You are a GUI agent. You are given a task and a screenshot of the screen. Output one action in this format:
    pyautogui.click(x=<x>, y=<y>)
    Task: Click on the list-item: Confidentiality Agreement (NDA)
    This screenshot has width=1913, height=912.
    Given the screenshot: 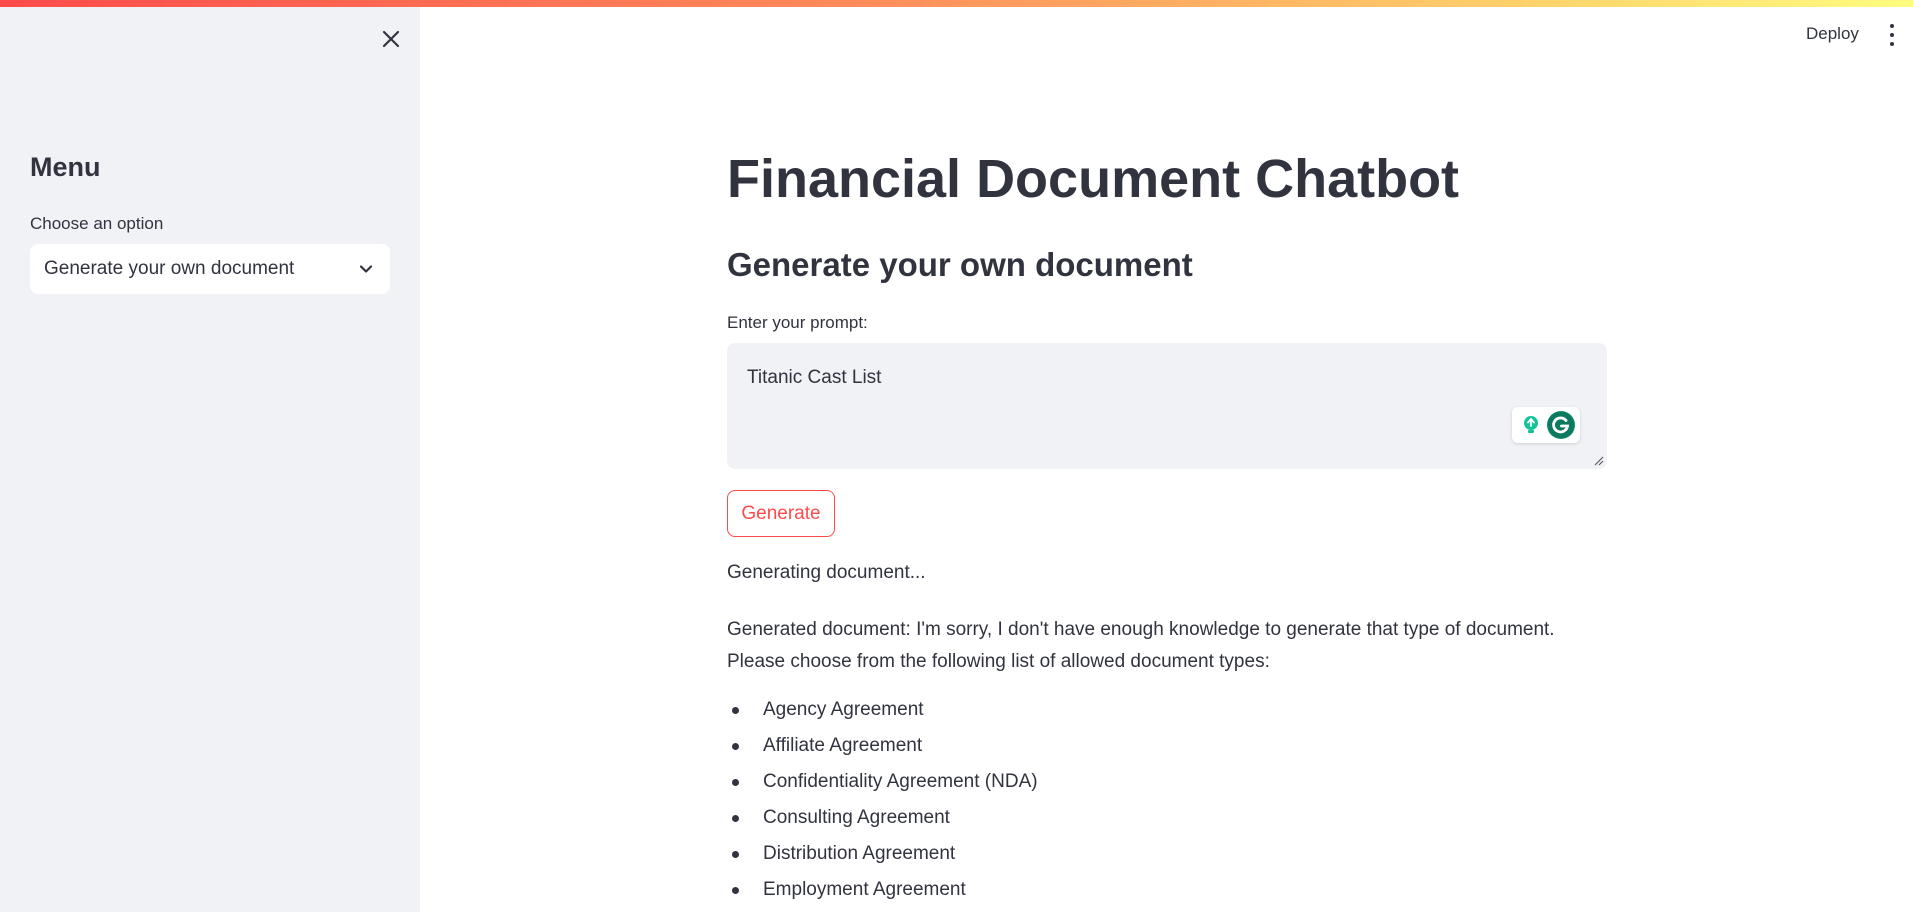 What is the action you would take?
    pyautogui.click(x=882, y=784)
    